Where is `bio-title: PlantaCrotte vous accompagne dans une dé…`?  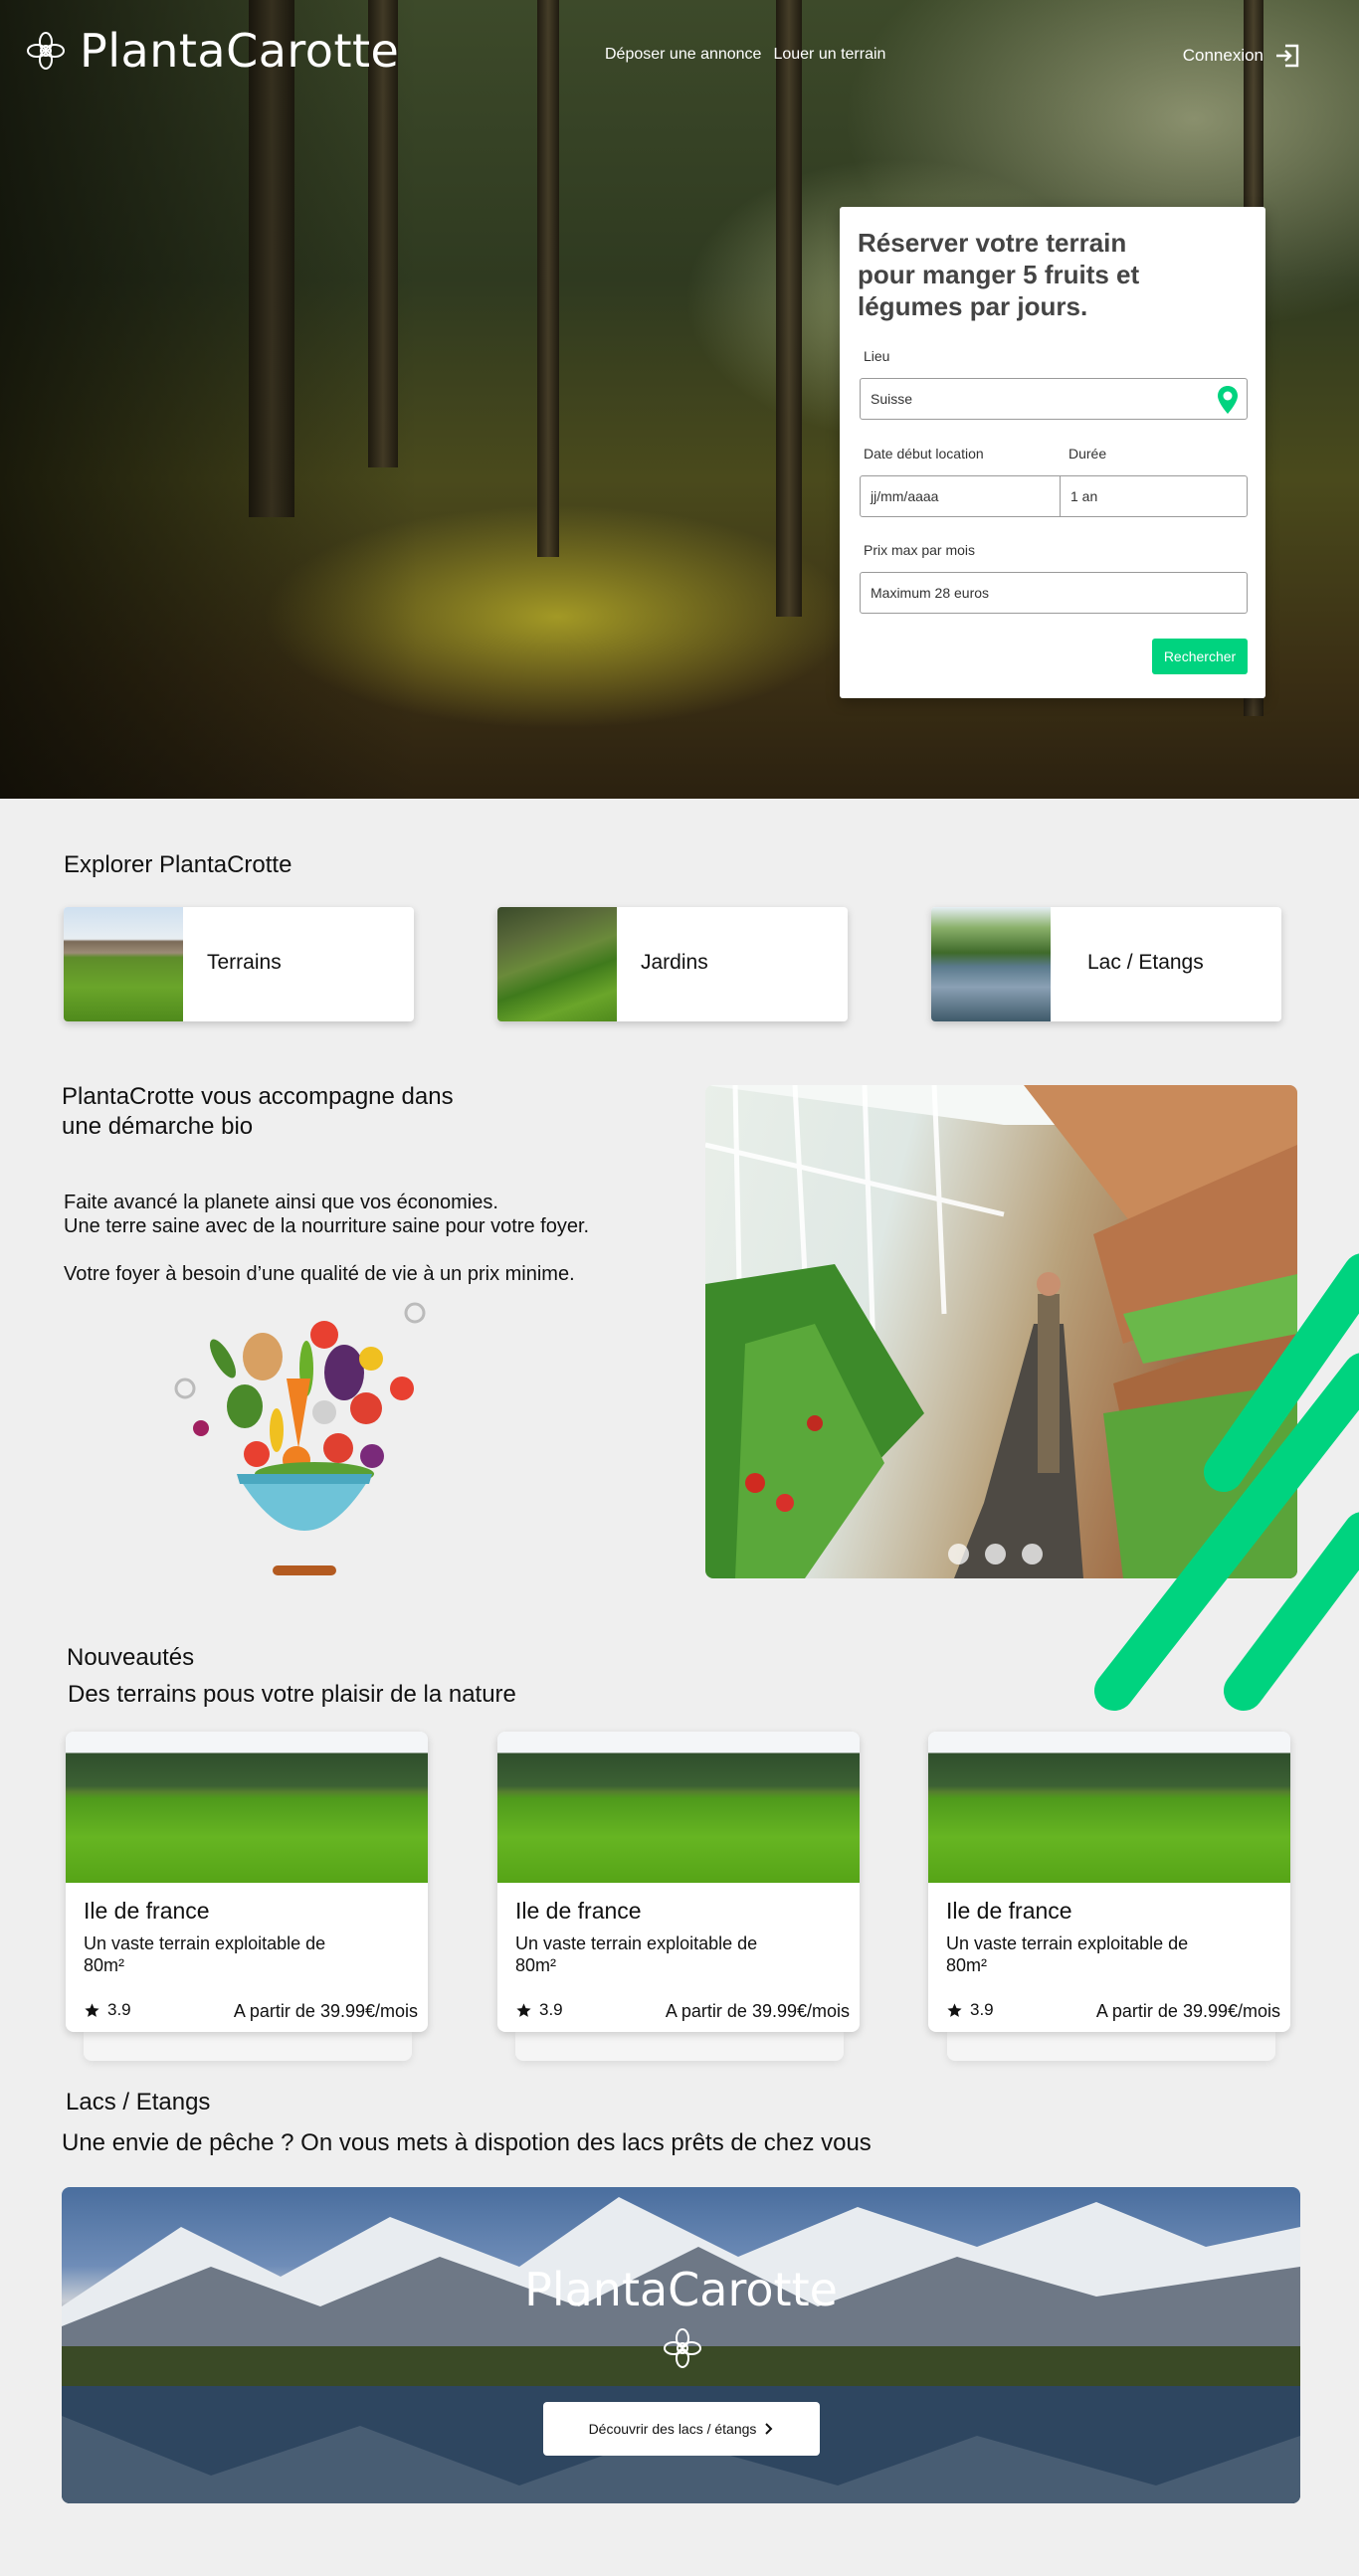 bio-title: PlantaCrotte vous accompagne dans une dé… is located at coordinates (258, 1111).